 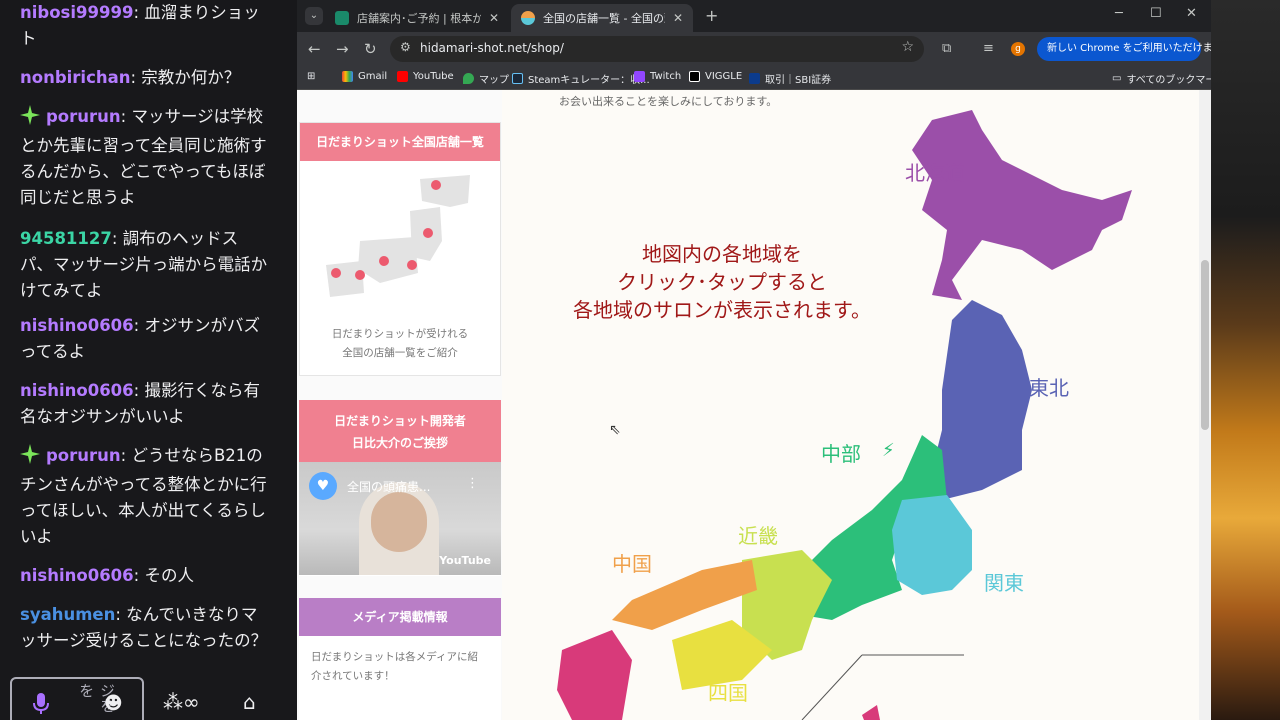 What do you see at coordinates (486, 78) in the screenshot?
I see `bookmark-maps: マップ` at bounding box center [486, 78].